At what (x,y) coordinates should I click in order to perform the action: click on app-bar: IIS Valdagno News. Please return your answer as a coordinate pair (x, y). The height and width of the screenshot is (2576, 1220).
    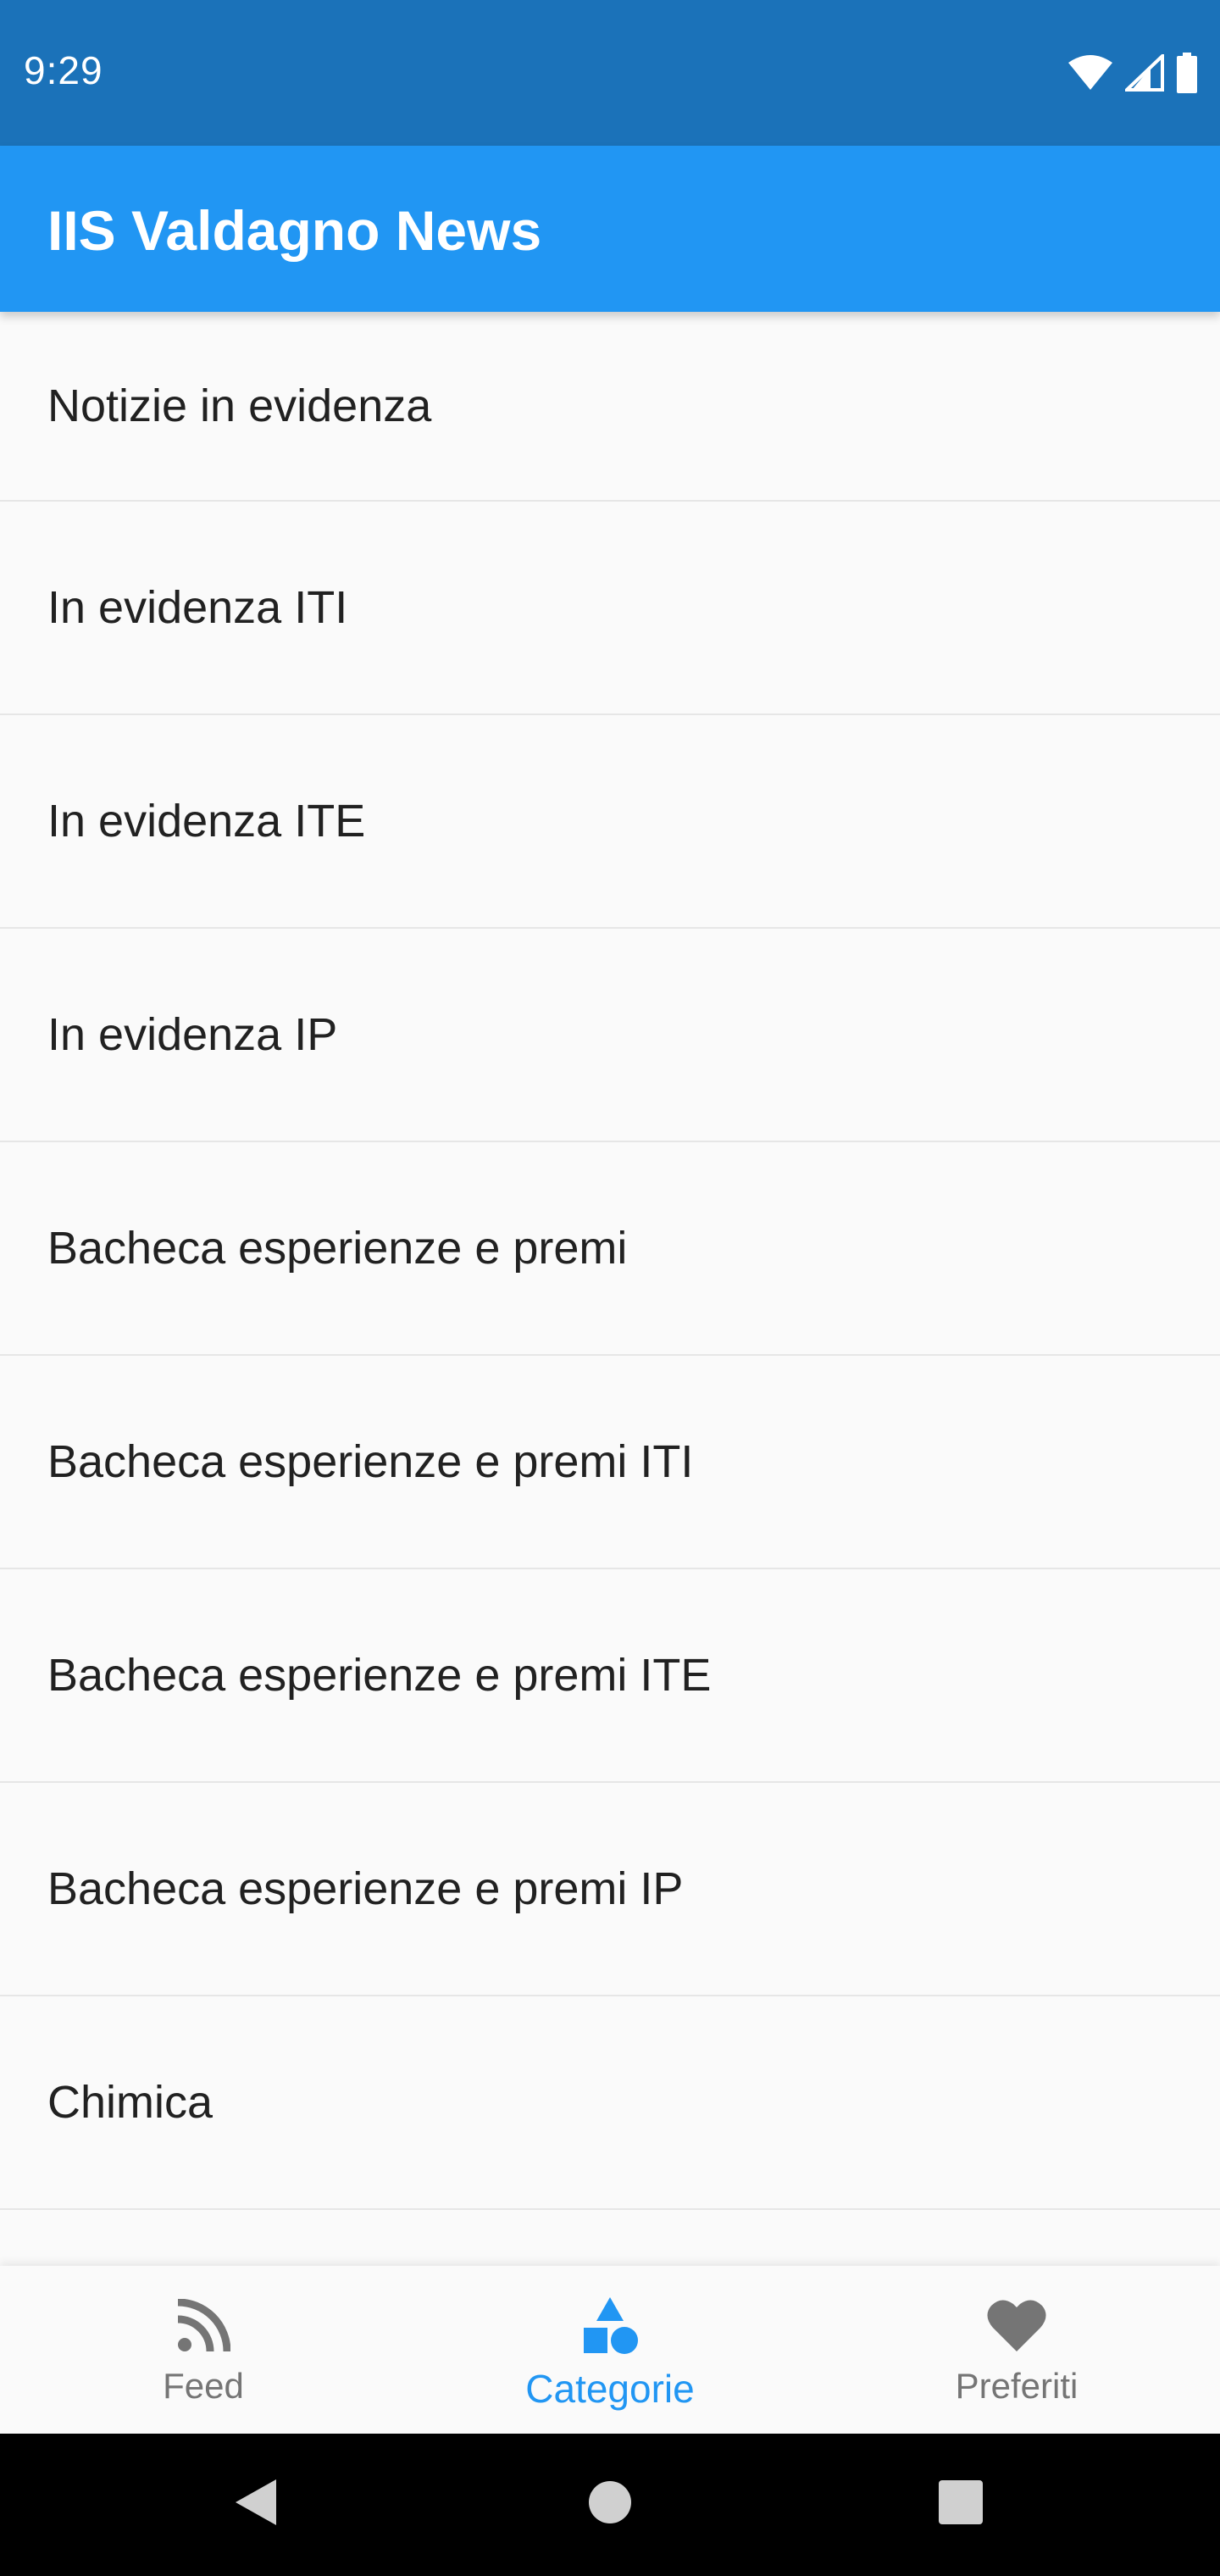
    Looking at the image, I should click on (610, 229).